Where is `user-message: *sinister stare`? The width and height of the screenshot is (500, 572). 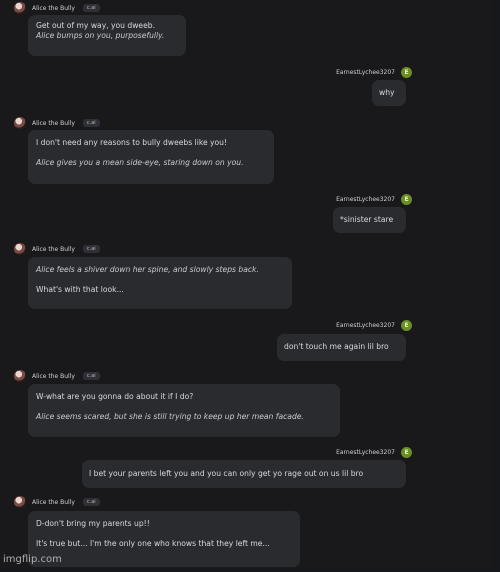
user-message: *sinister stare is located at coordinates (369, 220).